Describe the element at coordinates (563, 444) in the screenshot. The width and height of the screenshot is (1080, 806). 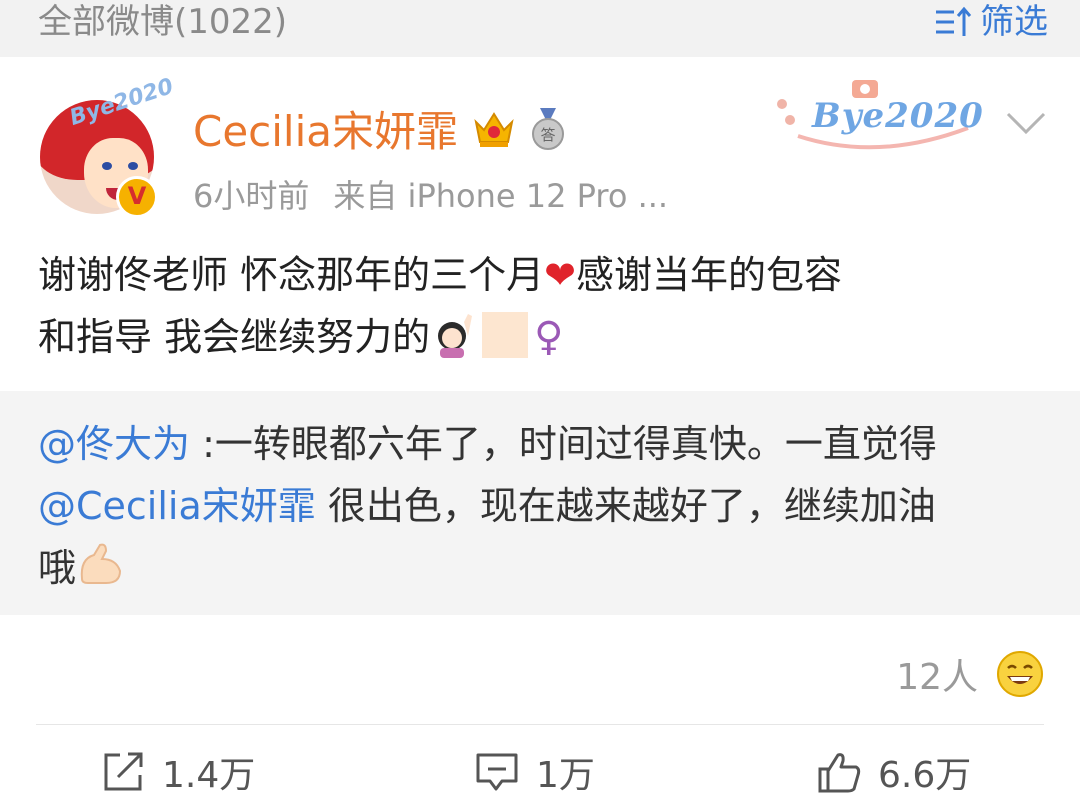
I see `repost-text-part1: :一转眼都六年了，时间过得真快。一直觉得` at that location.